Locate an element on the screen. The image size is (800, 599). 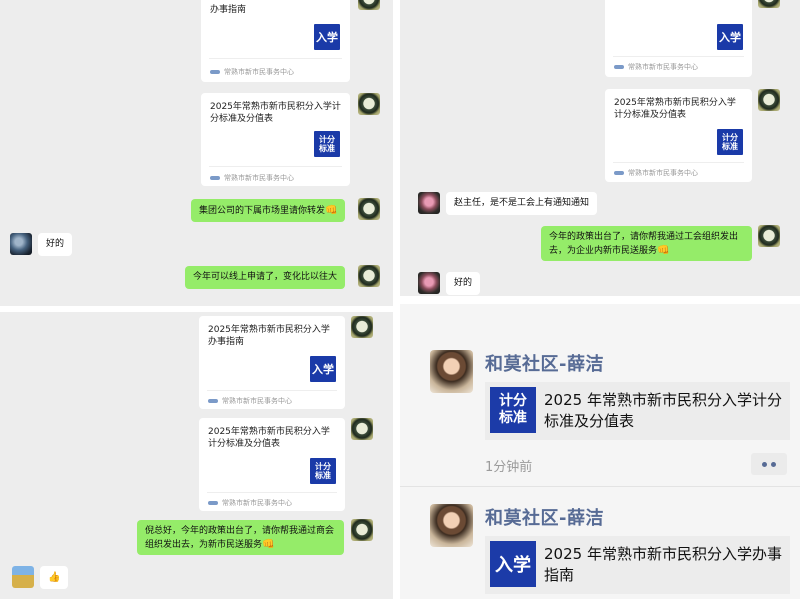
message-bubble-sent: 集团公司的下属市场里请你转发👊 is located at coordinates (268, 210).